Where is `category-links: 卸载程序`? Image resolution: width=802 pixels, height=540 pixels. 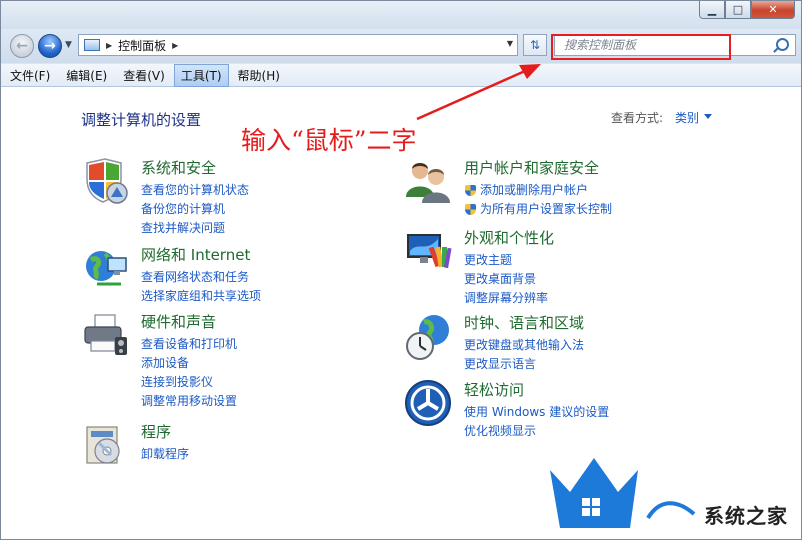 category-links: 卸载程序 is located at coordinates (165, 454).